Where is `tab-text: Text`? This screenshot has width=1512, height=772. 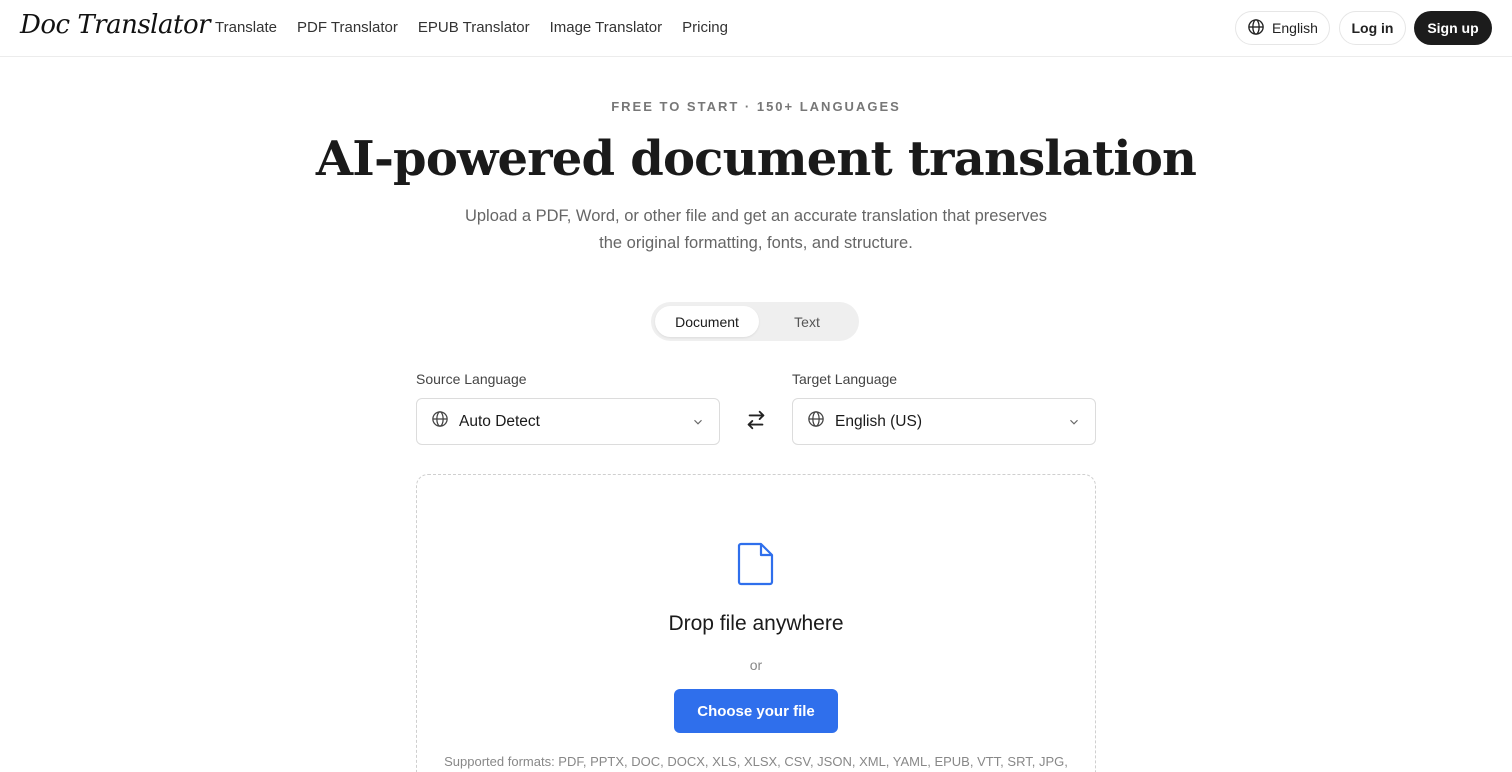
tab-text: Text is located at coordinates (807, 321).